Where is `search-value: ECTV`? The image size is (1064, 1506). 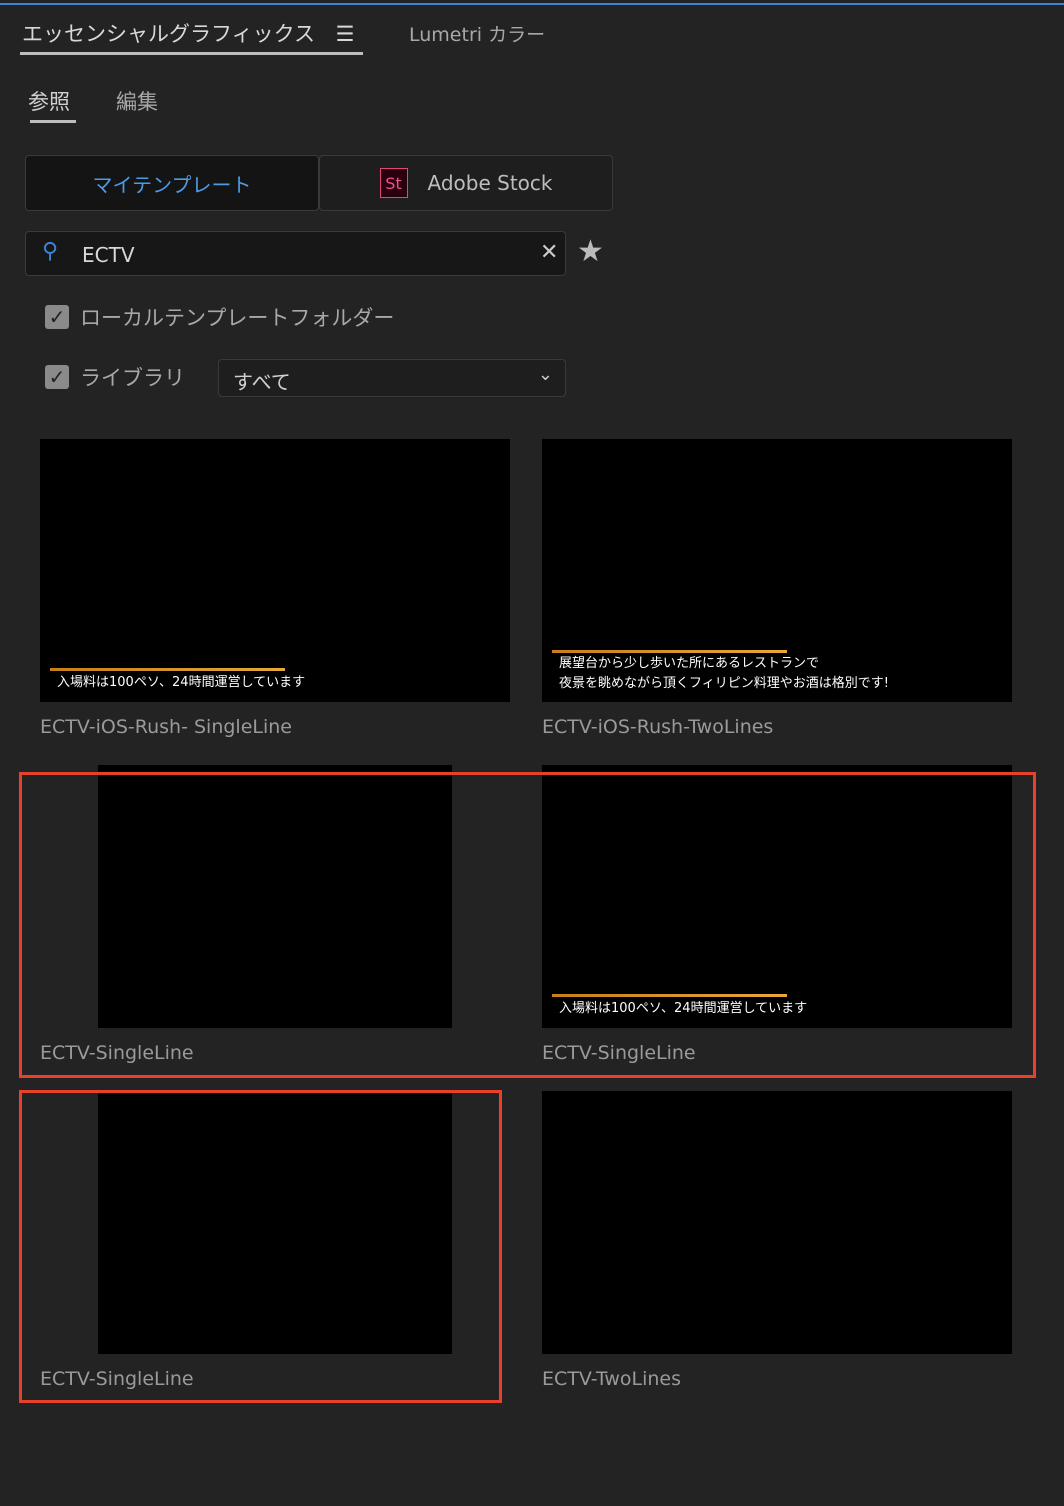
search-value: ECTV is located at coordinates (108, 255).